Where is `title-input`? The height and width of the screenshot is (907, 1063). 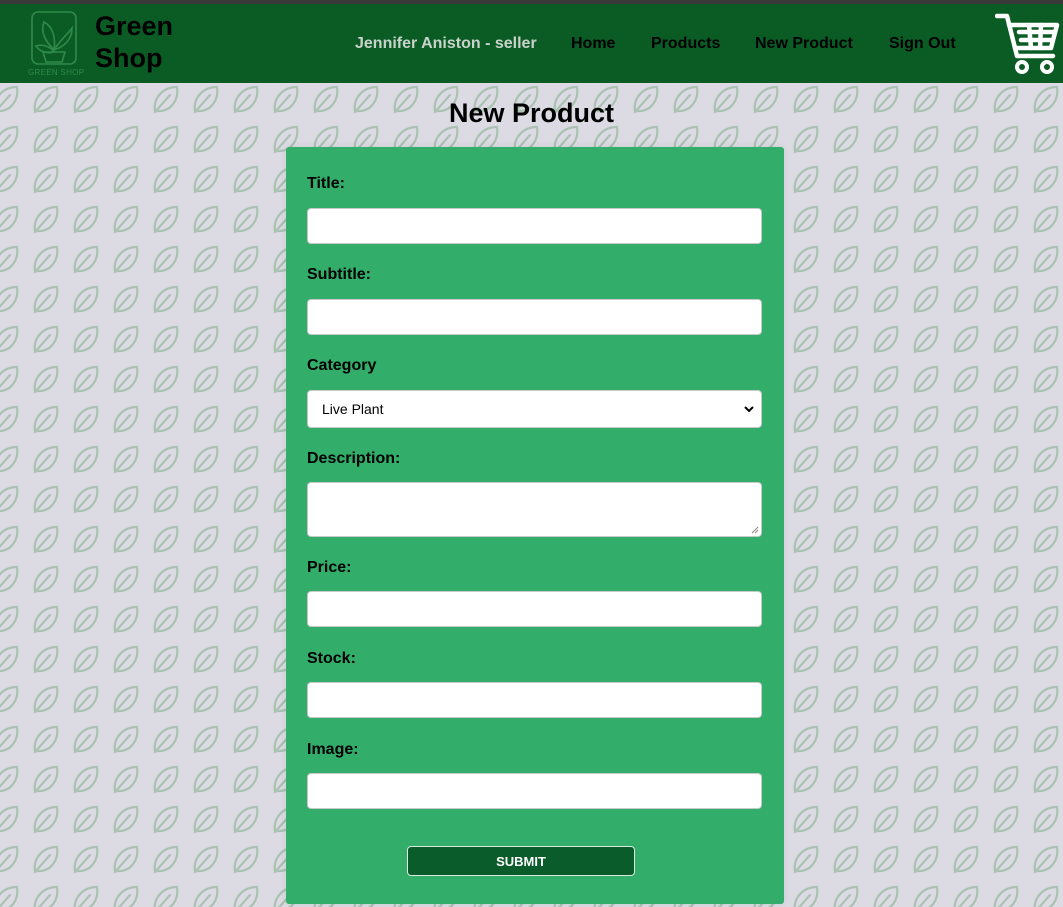
title-input is located at coordinates (534, 226).